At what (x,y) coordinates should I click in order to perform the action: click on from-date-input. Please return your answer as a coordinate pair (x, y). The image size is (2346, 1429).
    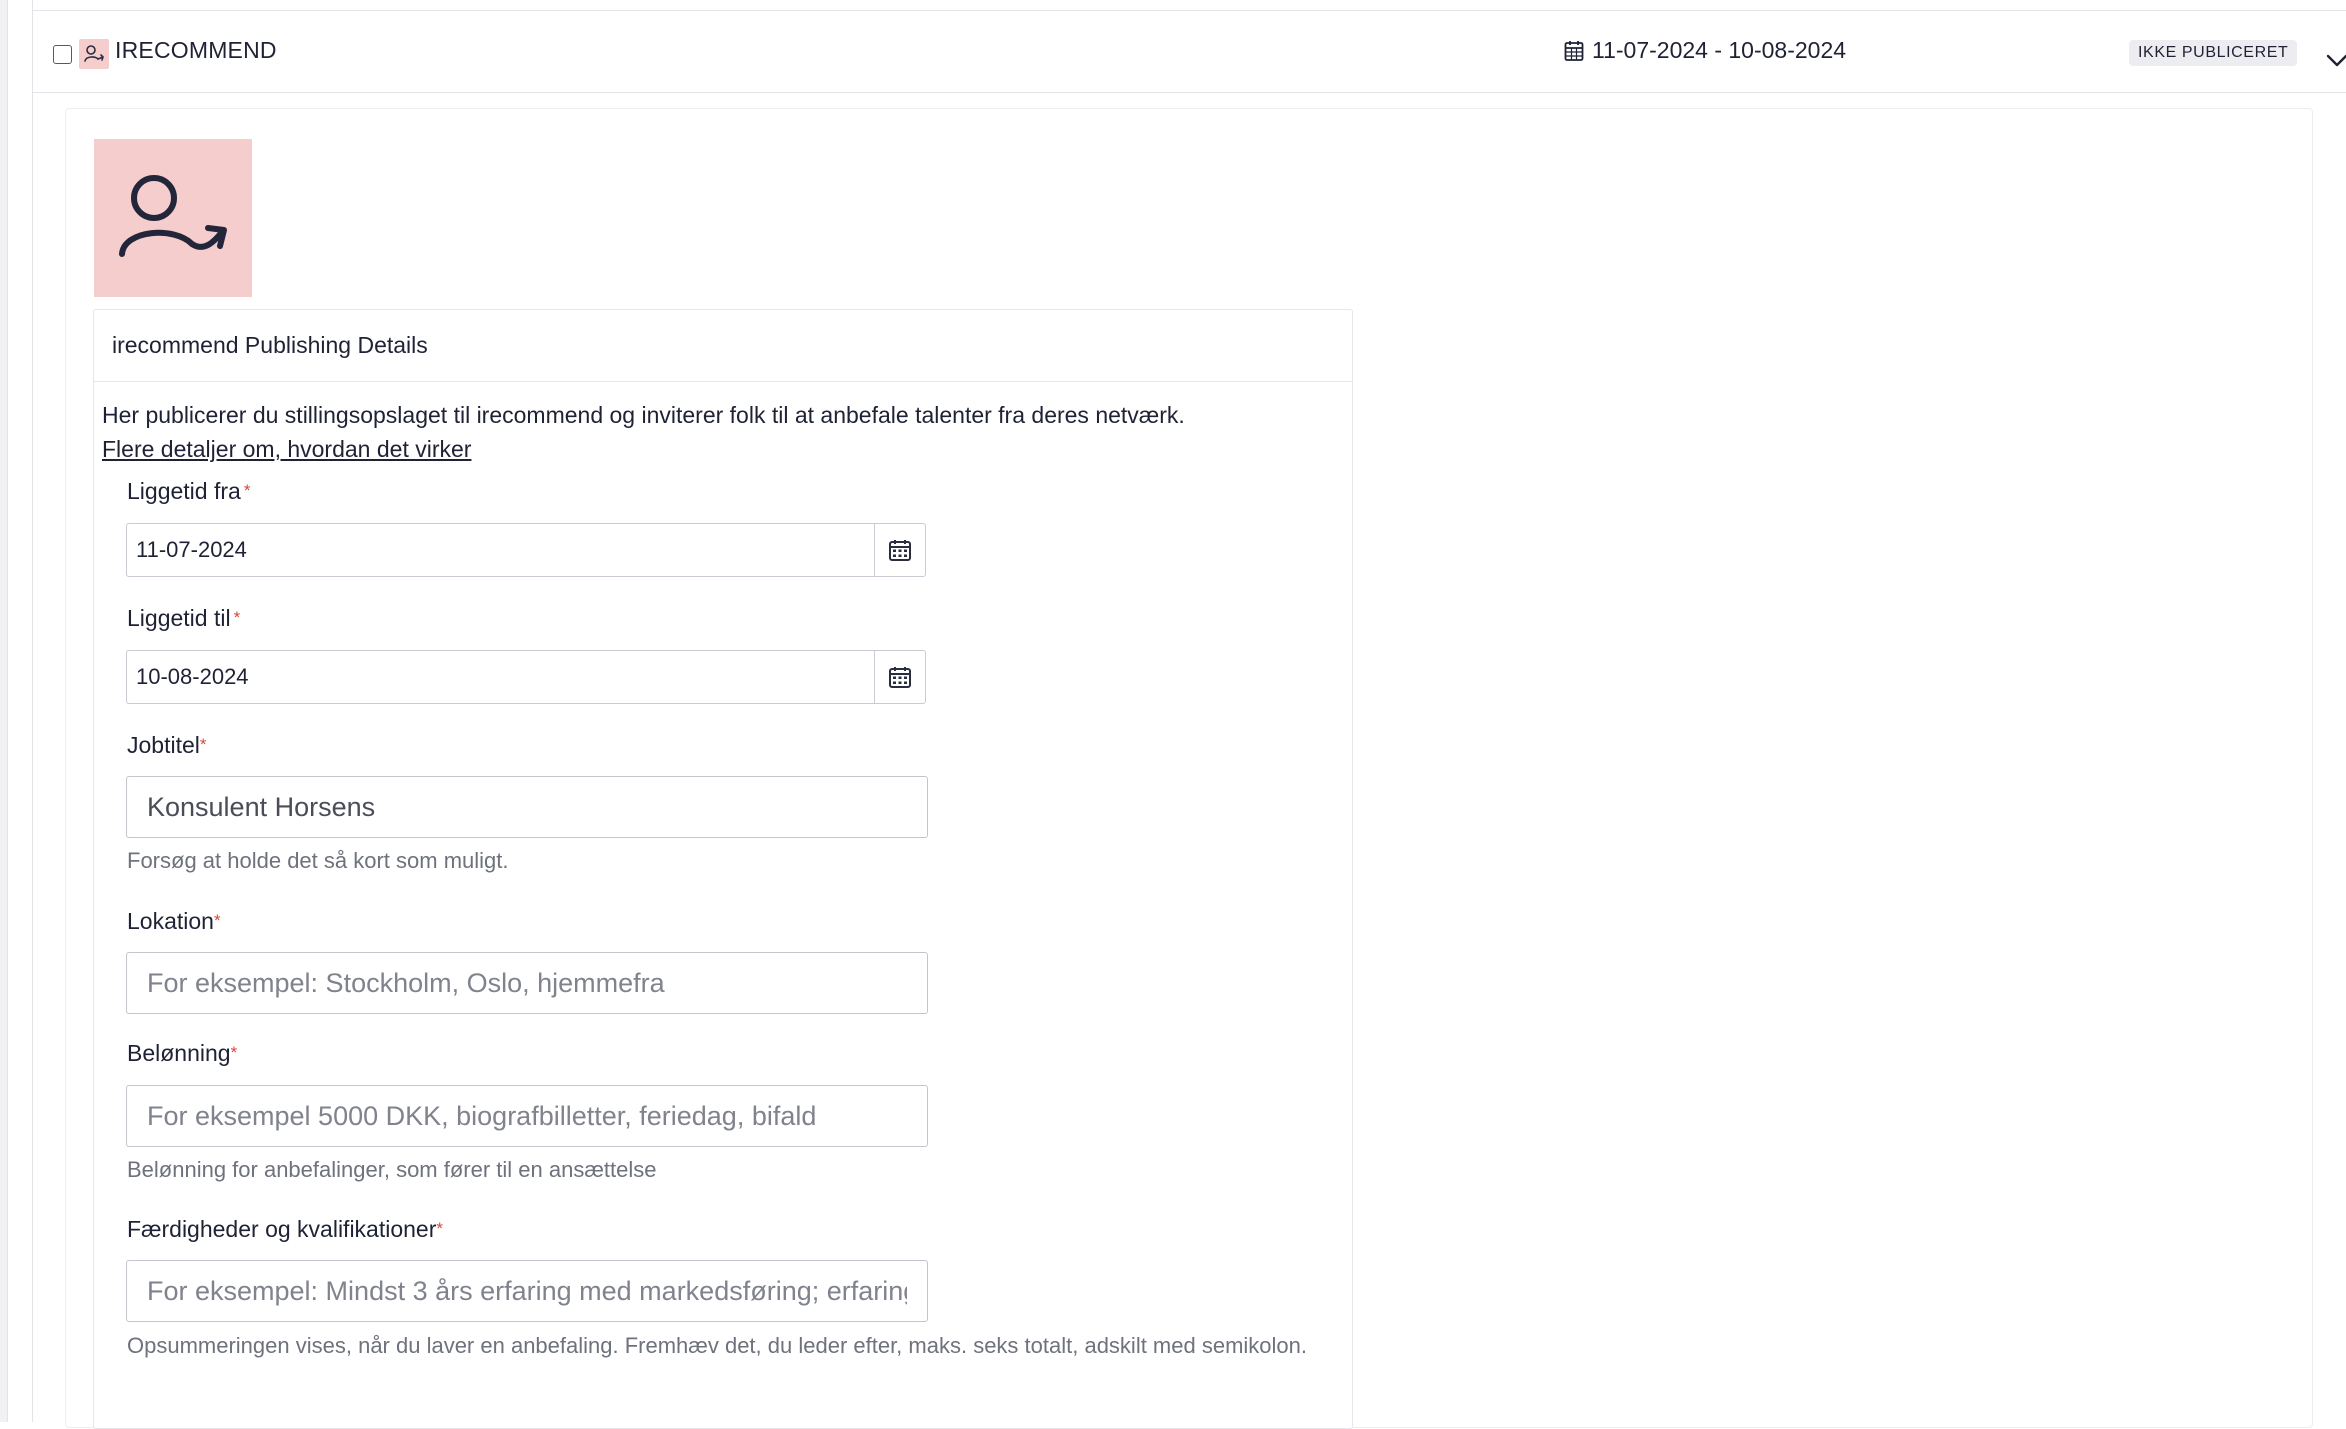
    Looking at the image, I should click on (500, 550).